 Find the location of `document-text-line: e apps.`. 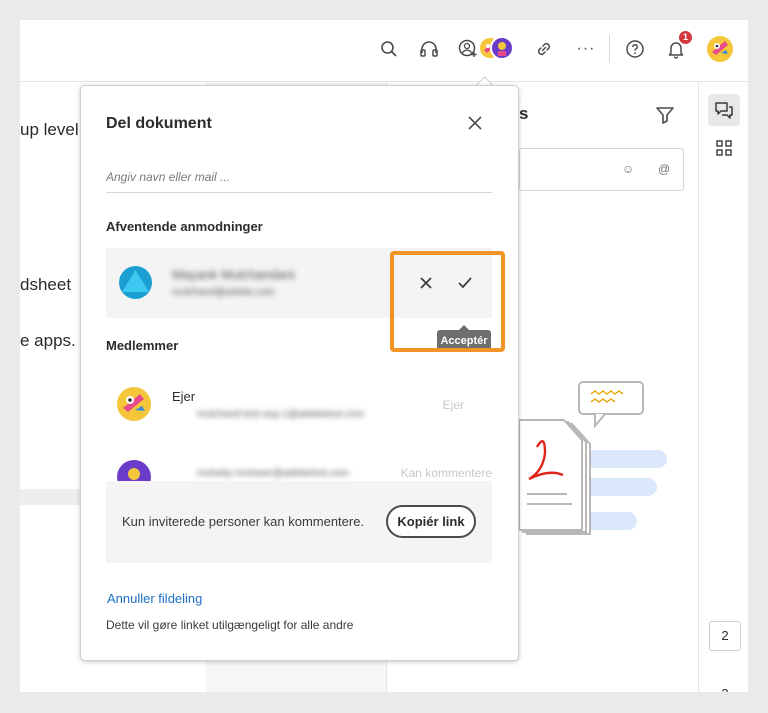

document-text-line: e apps. is located at coordinates (48, 340).